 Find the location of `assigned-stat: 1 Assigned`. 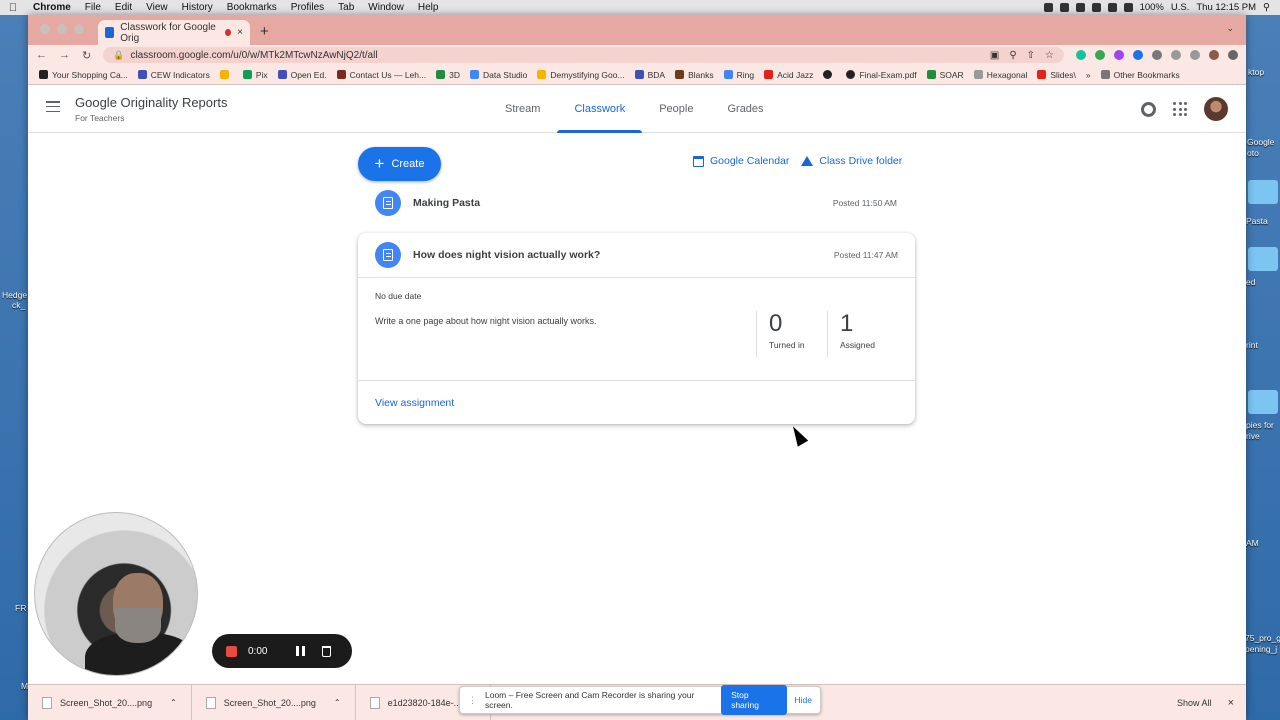

assigned-stat: 1 Assigned is located at coordinates (851, 334).